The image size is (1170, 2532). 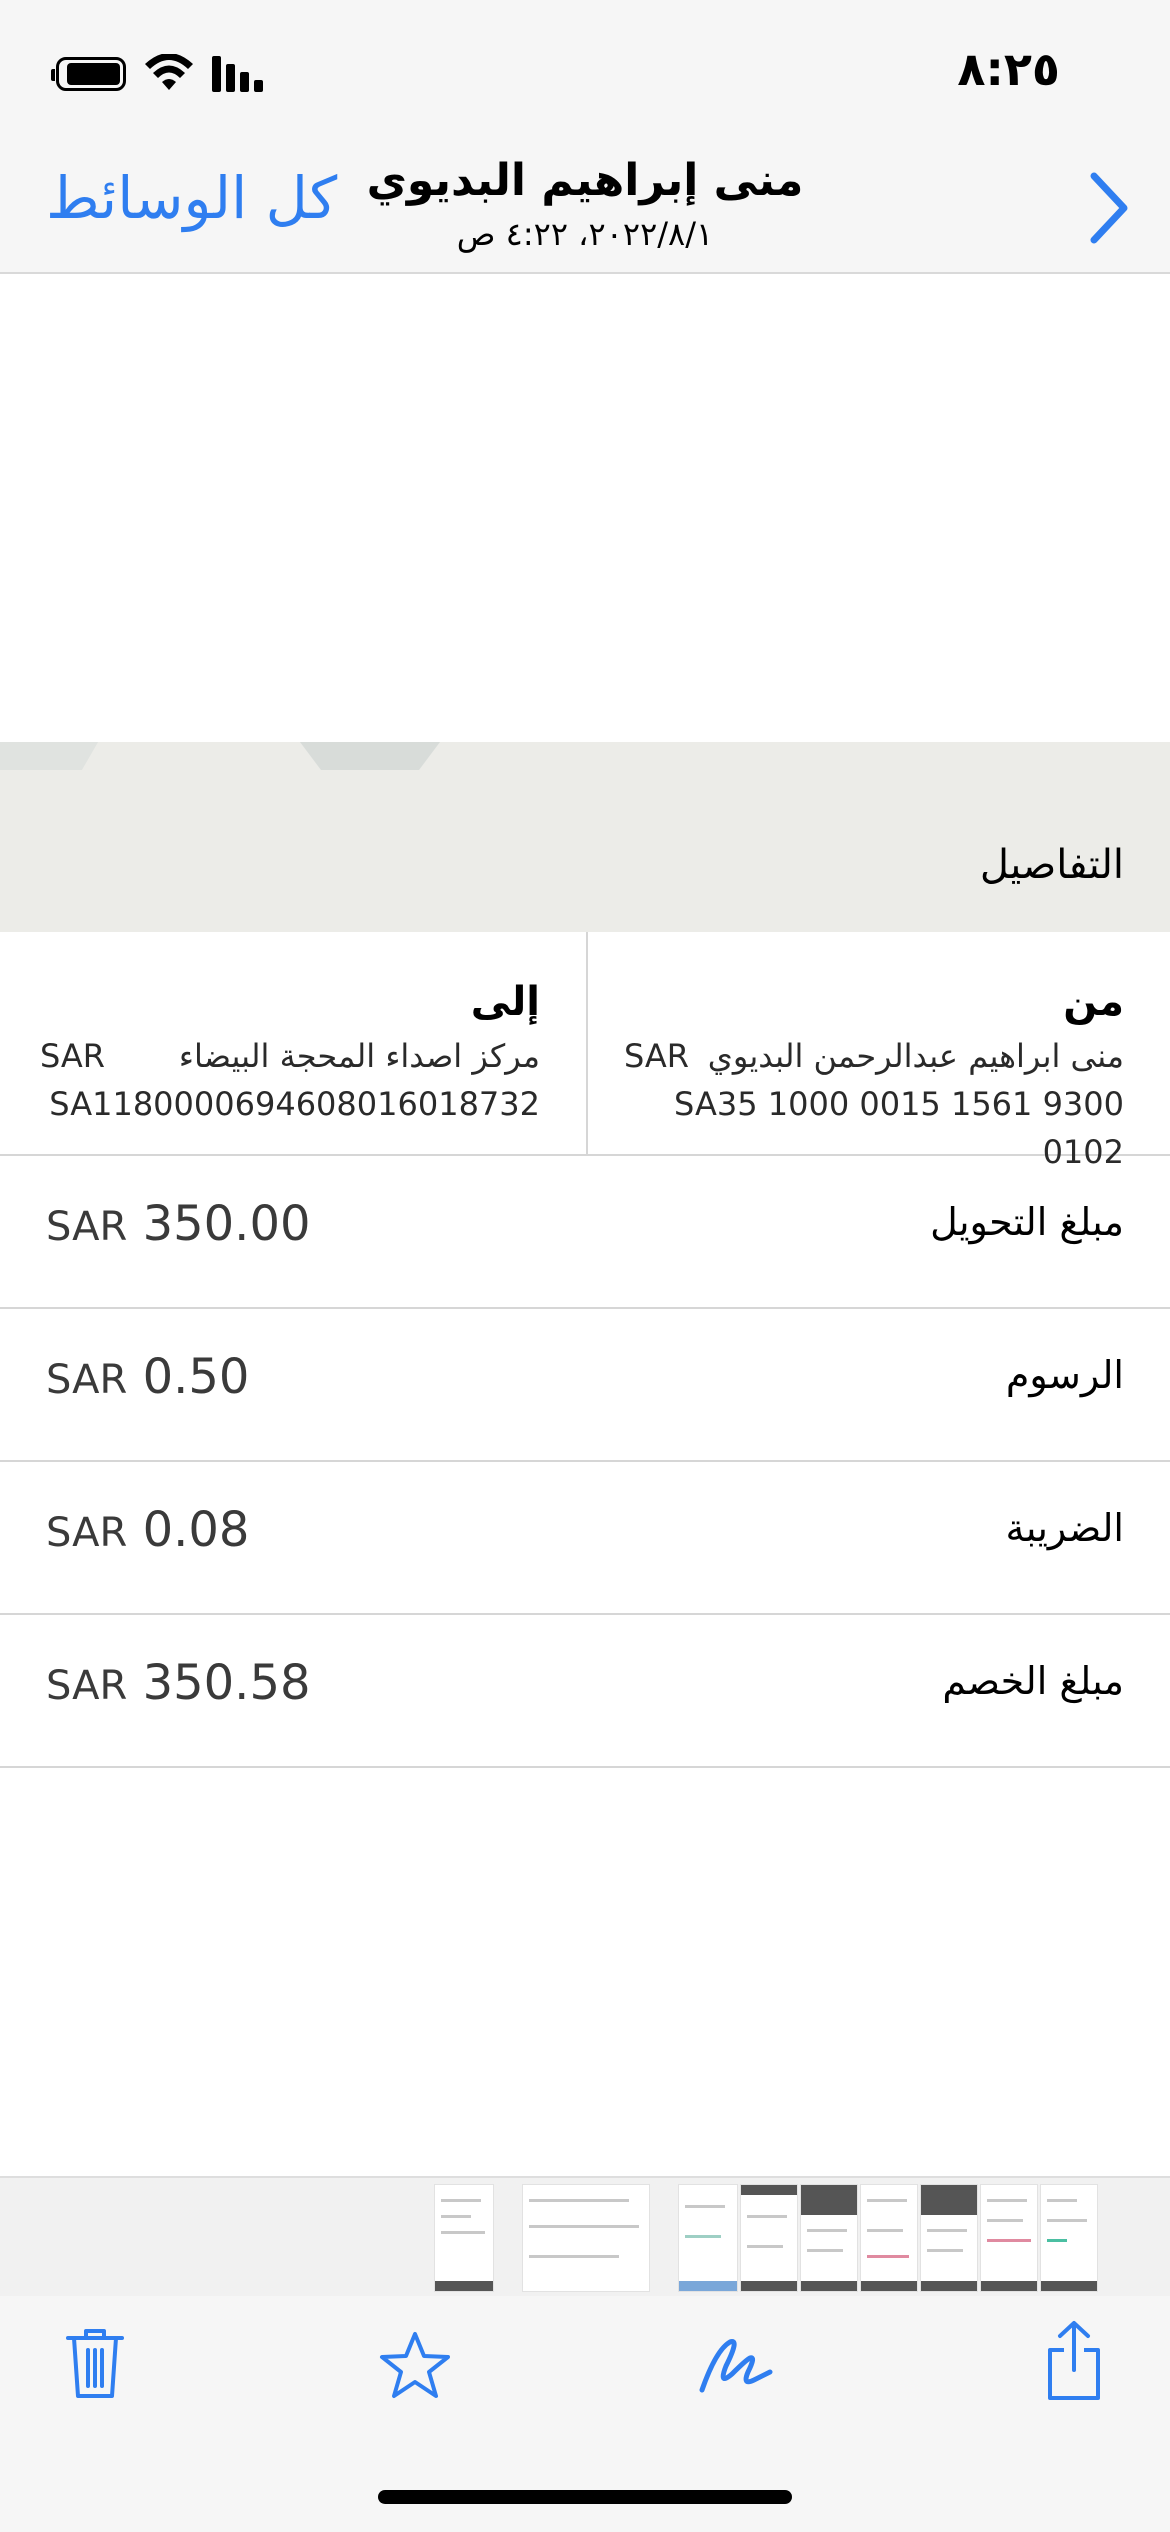 I want to click on amount-label: الضريبة, so click(x=1064, y=1528).